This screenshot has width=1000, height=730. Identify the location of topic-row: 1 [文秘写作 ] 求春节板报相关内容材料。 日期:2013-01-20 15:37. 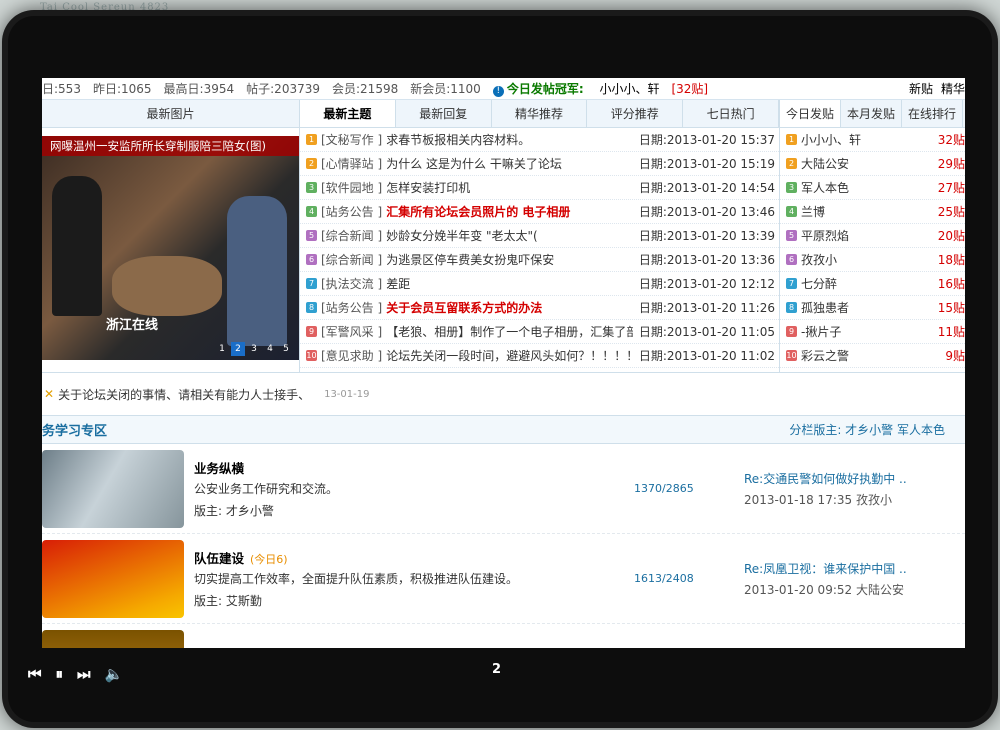
(539, 140).